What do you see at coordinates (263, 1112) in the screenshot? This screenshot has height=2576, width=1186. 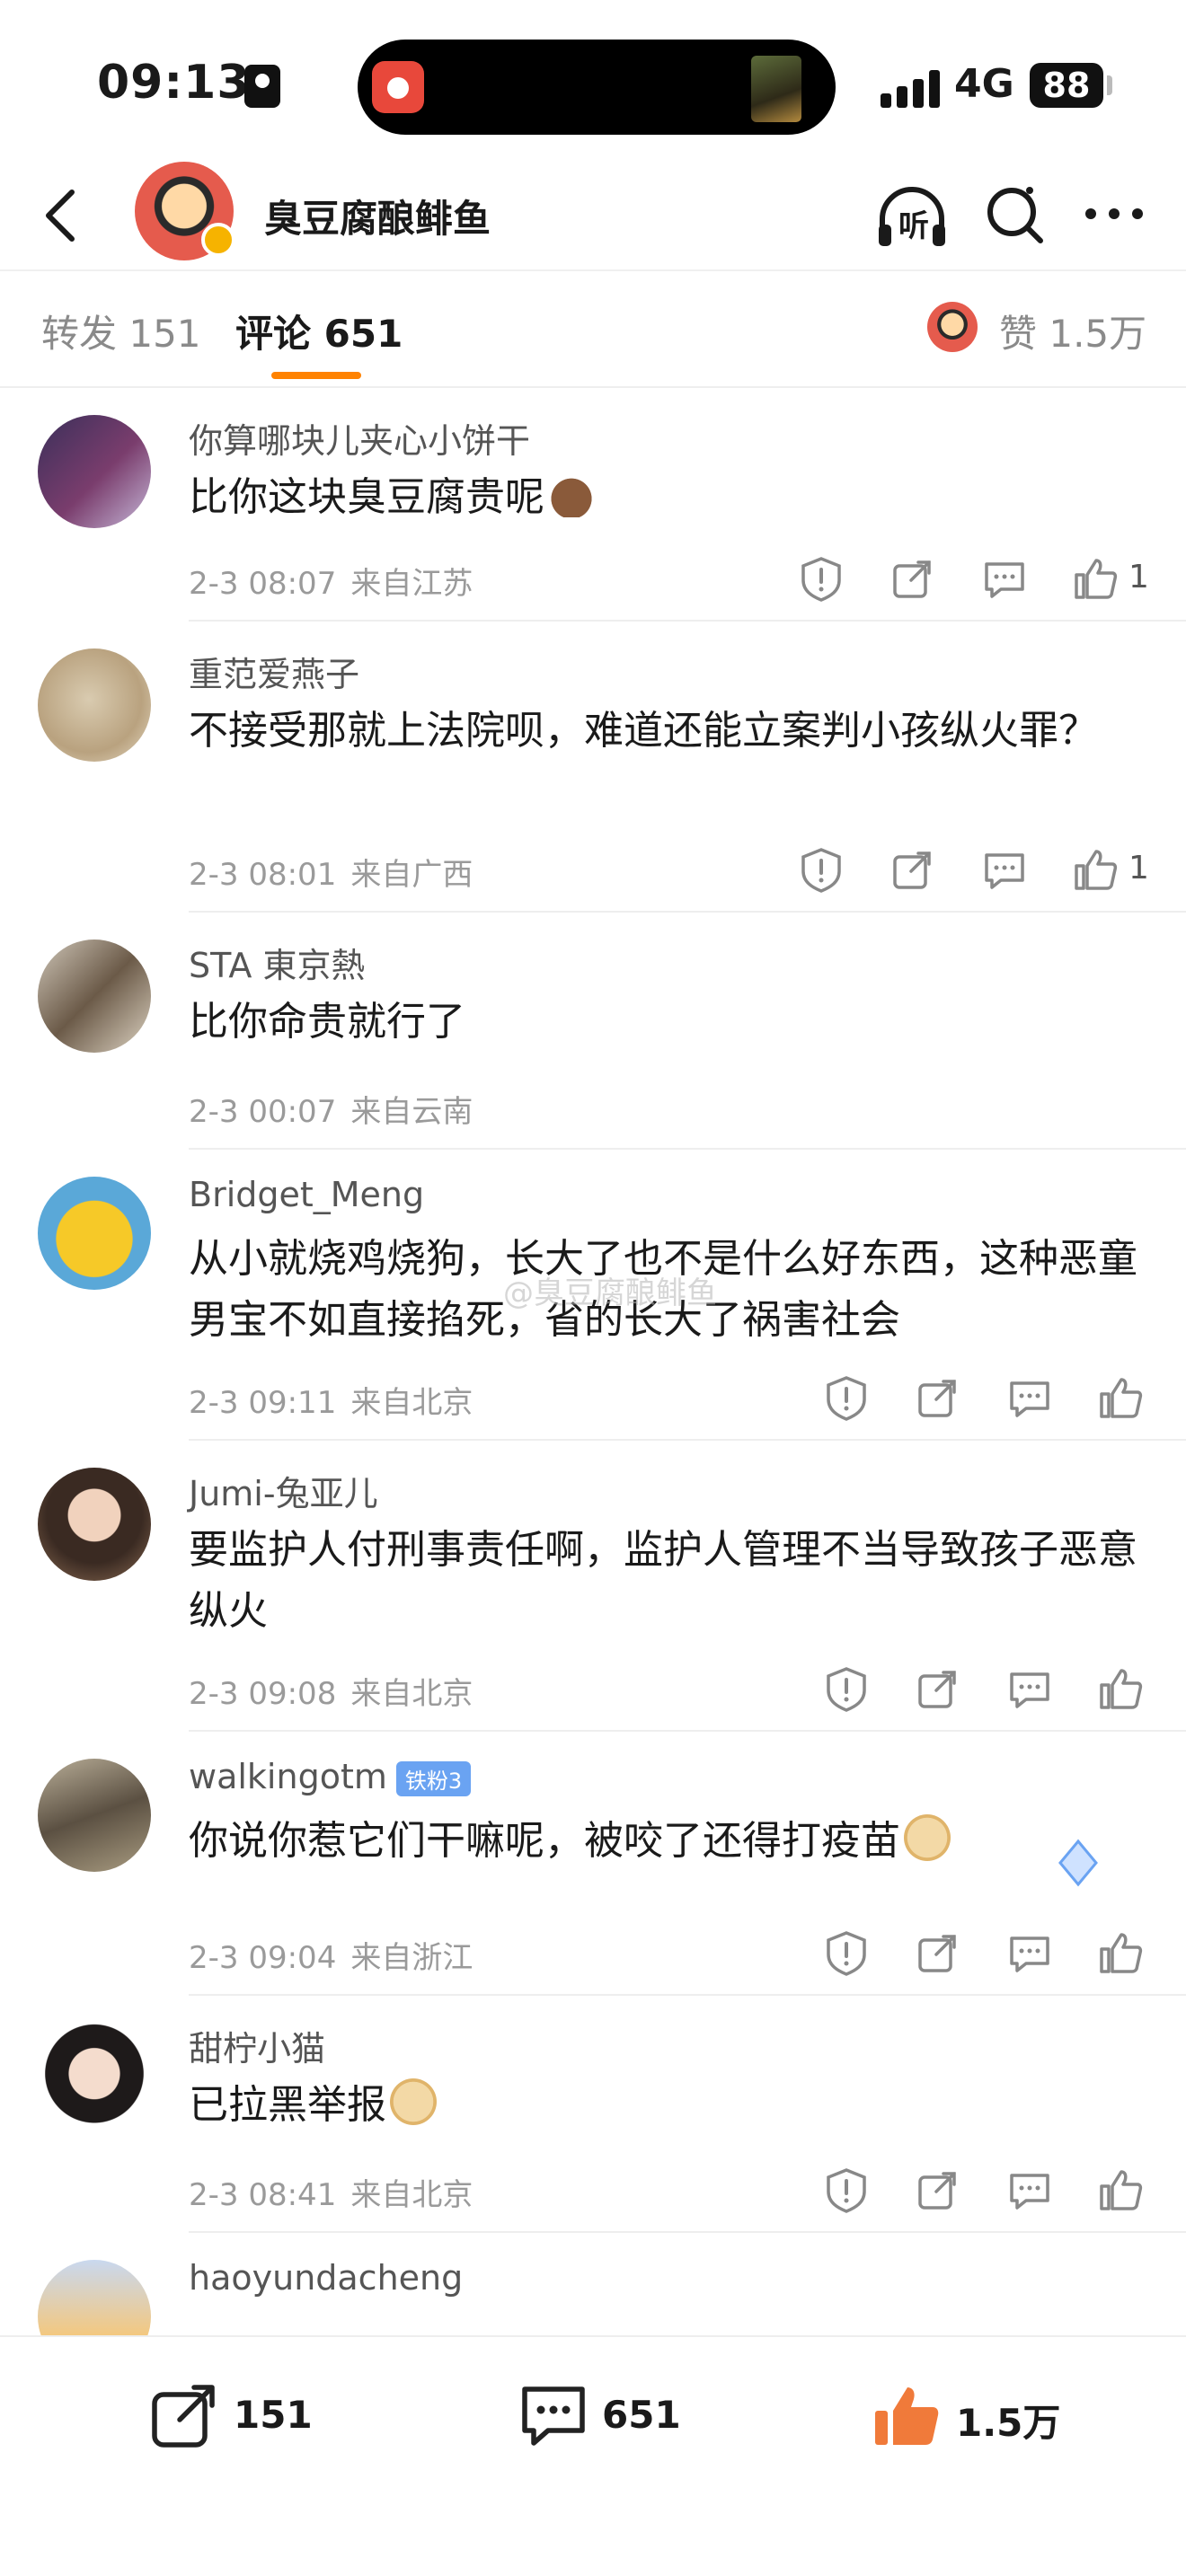 I see `comment-time: 2-3 00:07` at bounding box center [263, 1112].